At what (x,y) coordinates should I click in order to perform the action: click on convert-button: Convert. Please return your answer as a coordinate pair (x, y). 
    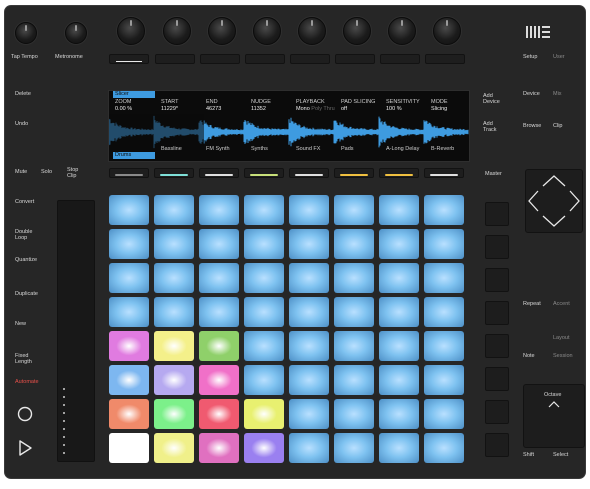
    Looking at the image, I should click on (33, 203).